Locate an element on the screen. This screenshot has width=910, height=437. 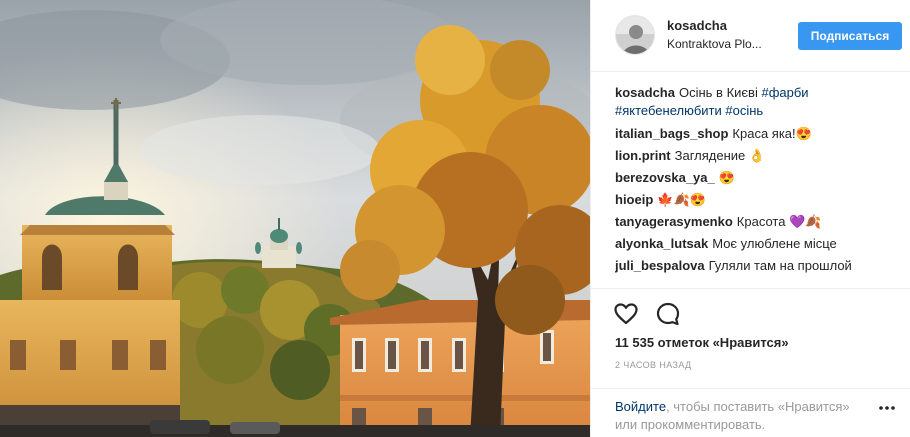
header-username: kosadcha is located at coordinates (697, 25).